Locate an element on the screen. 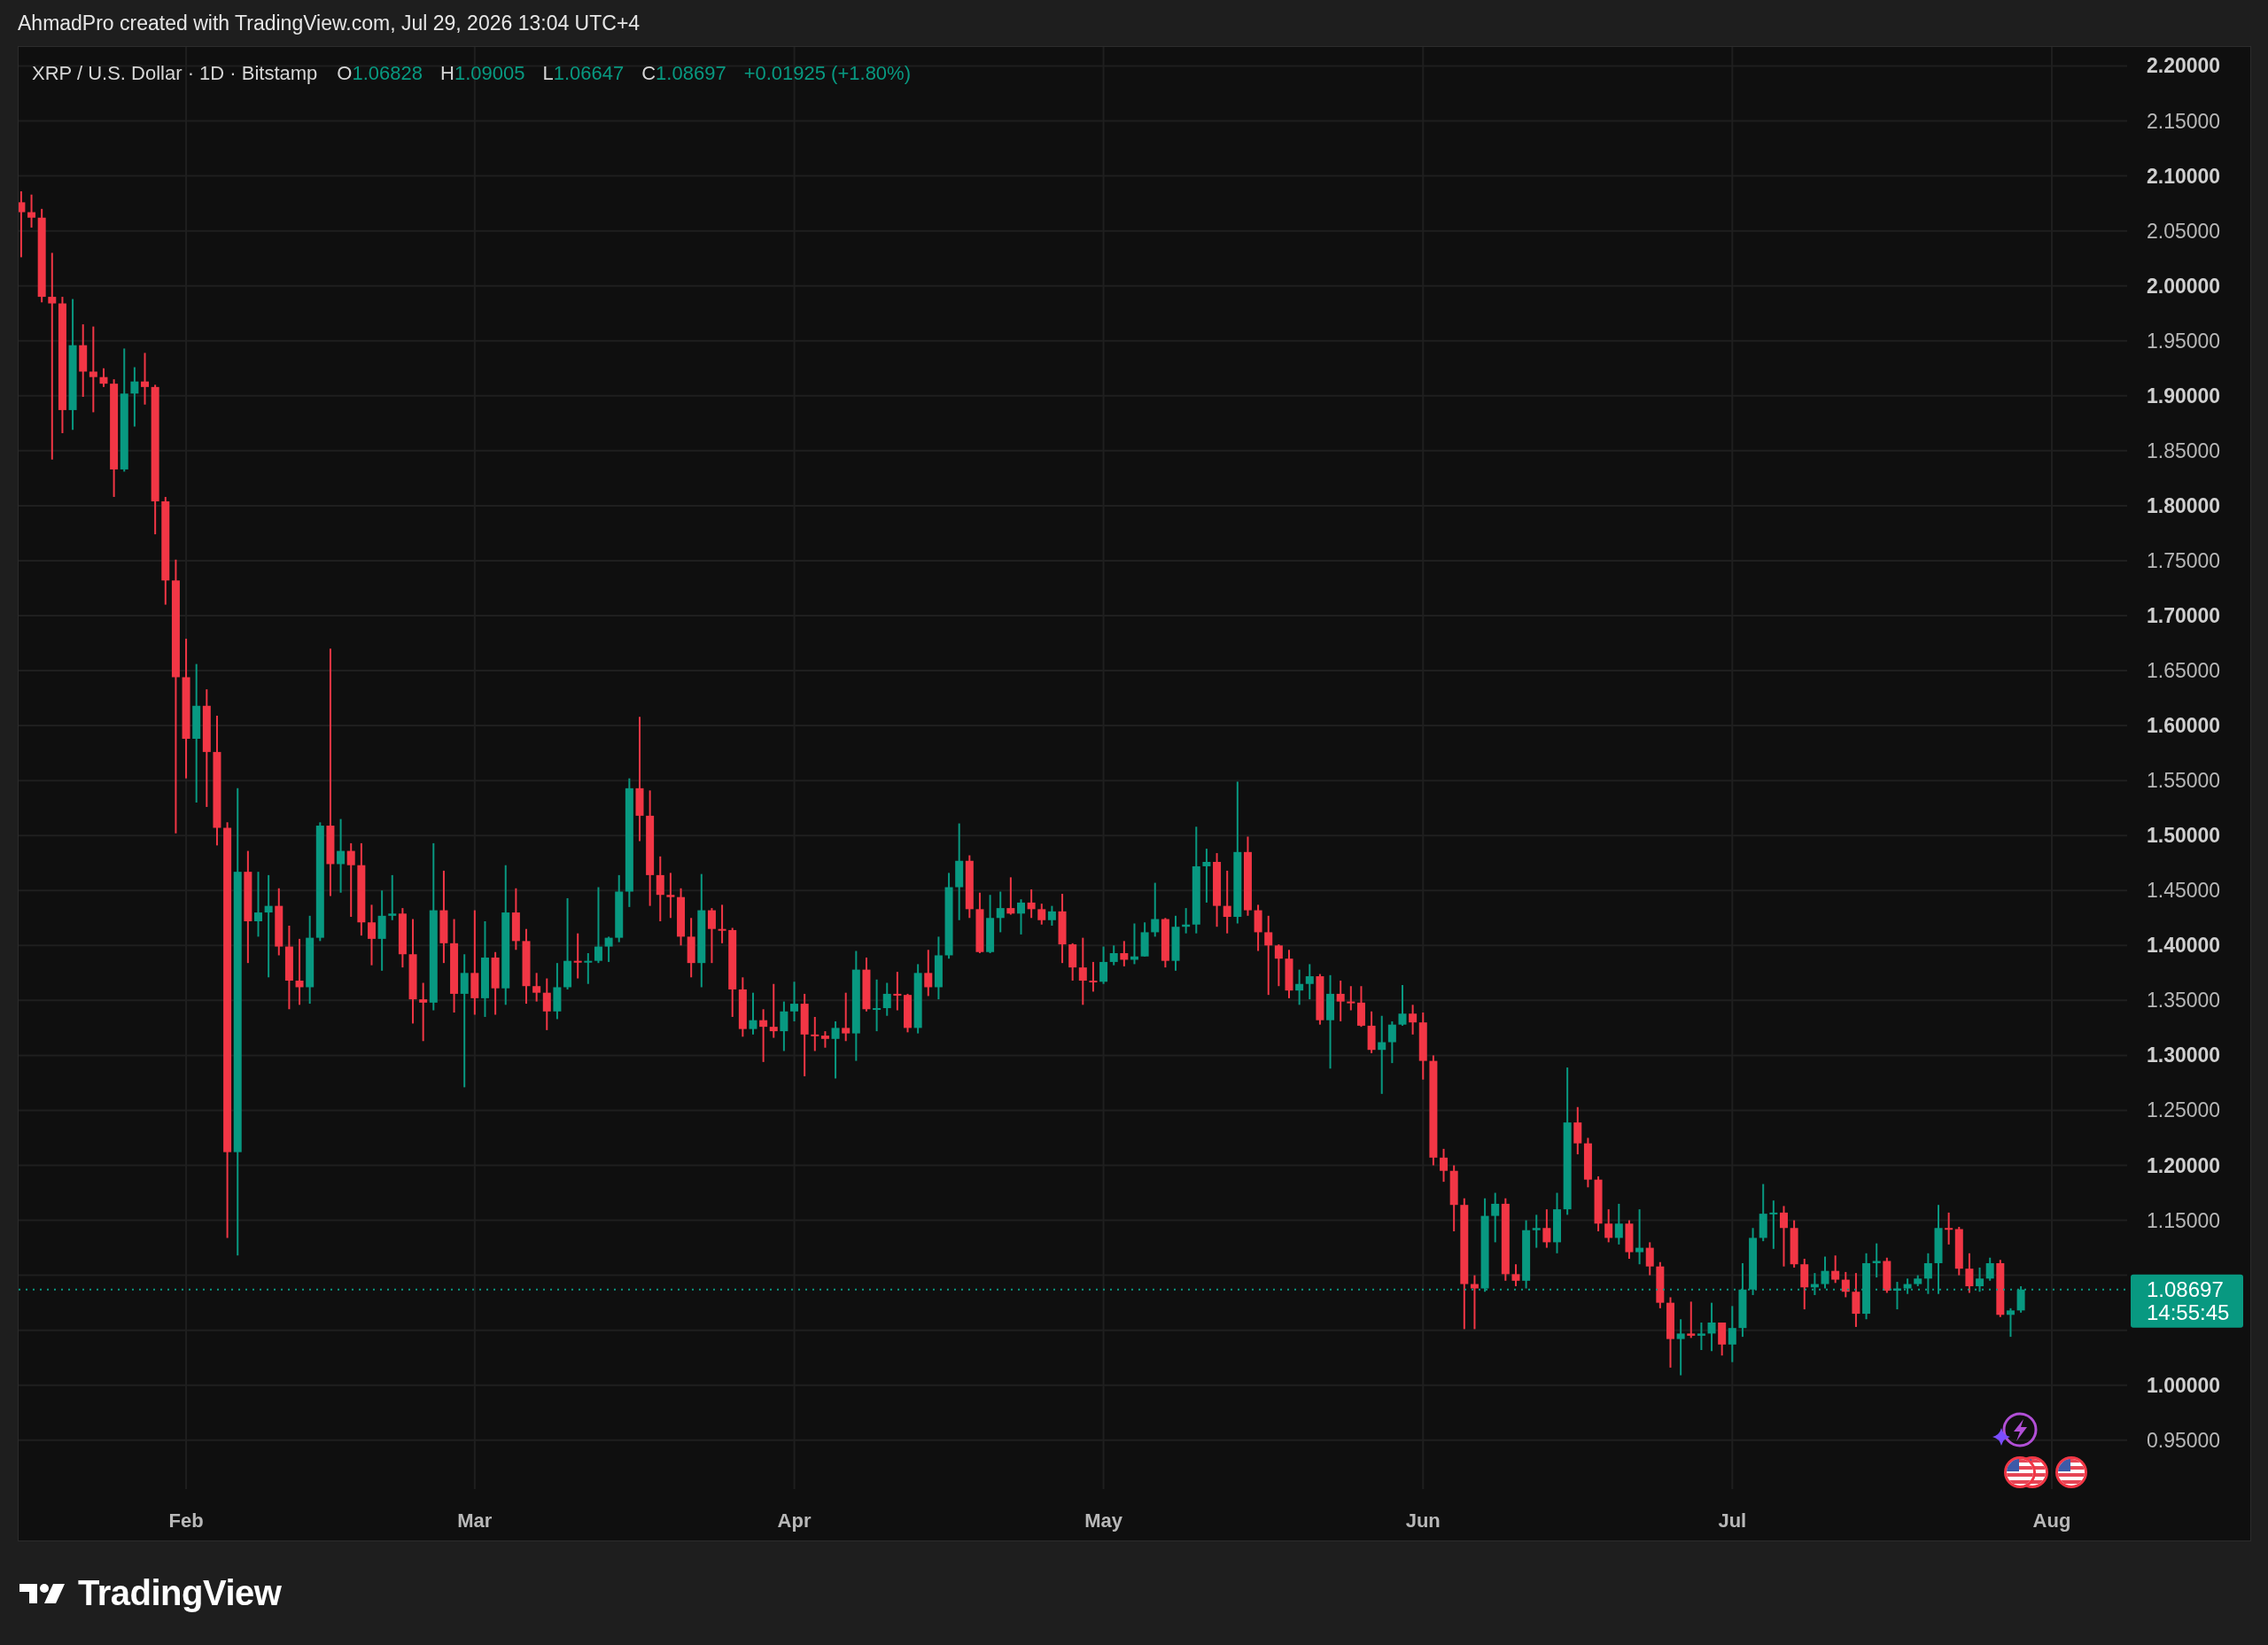 The width and height of the screenshot is (2268, 1645). last-price: 1.08697 is located at coordinates (2185, 1288).